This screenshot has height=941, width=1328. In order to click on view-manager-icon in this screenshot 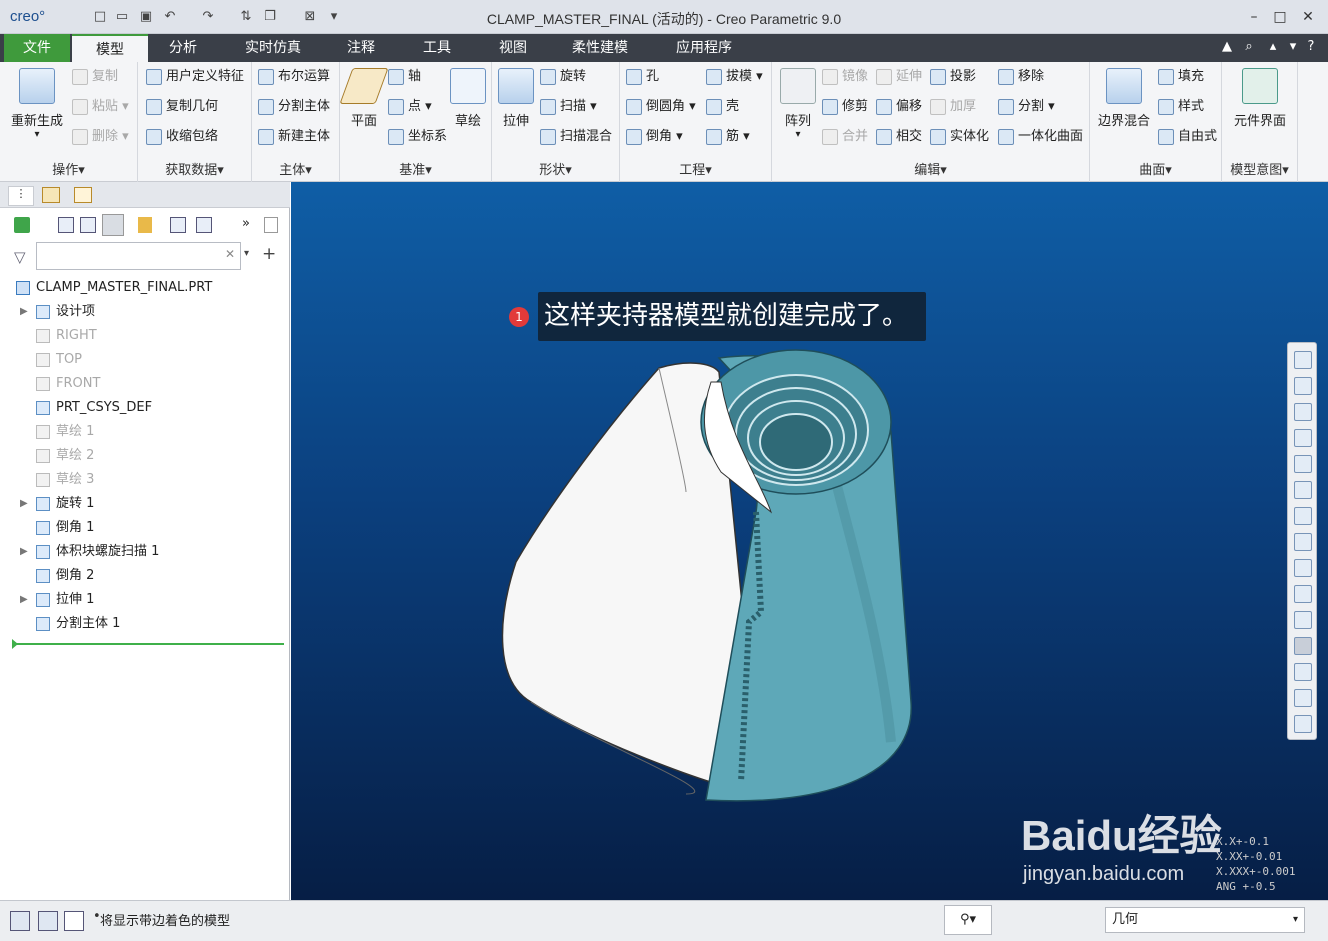, I will do `click(1303, 516)`.